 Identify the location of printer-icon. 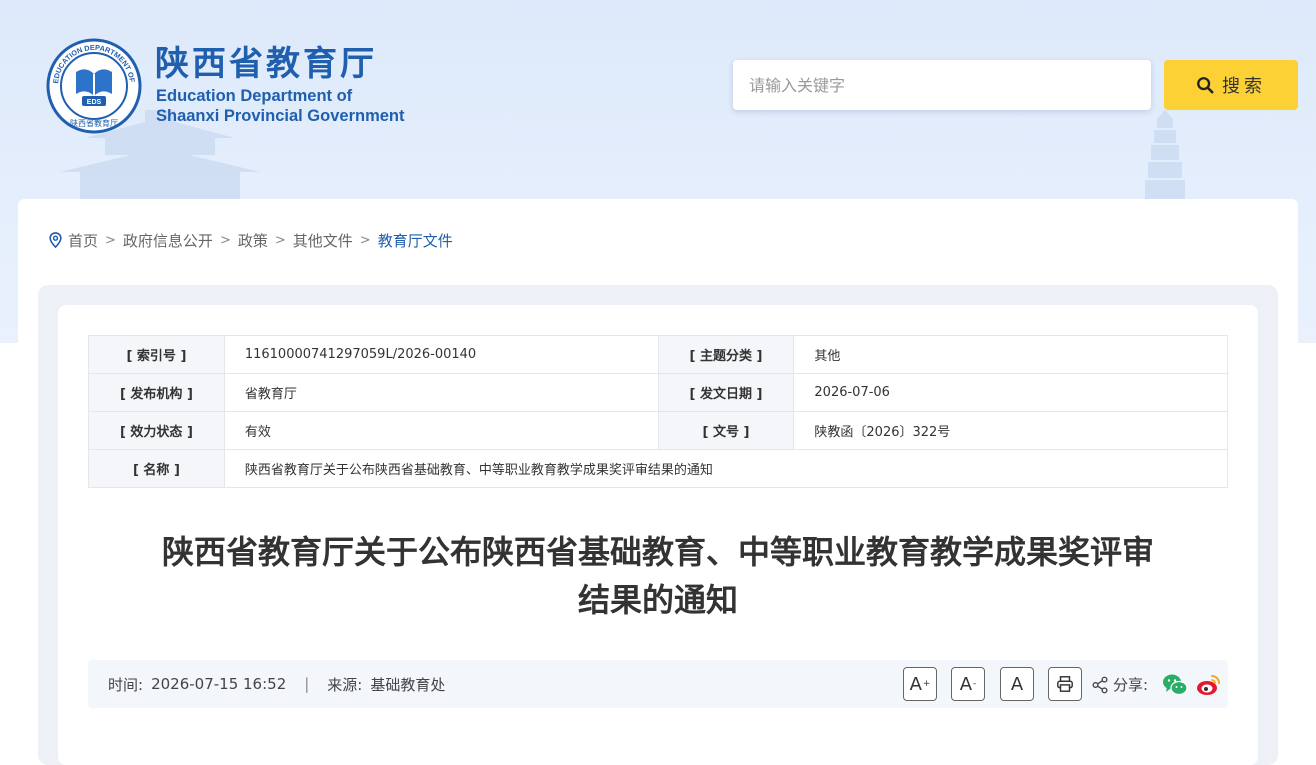
(1065, 684).